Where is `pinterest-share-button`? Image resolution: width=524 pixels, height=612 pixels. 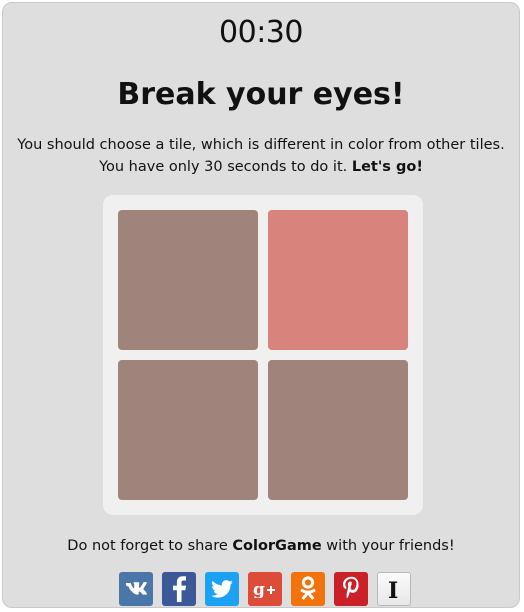
pinterest-share-button is located at coordinates (351, 589).